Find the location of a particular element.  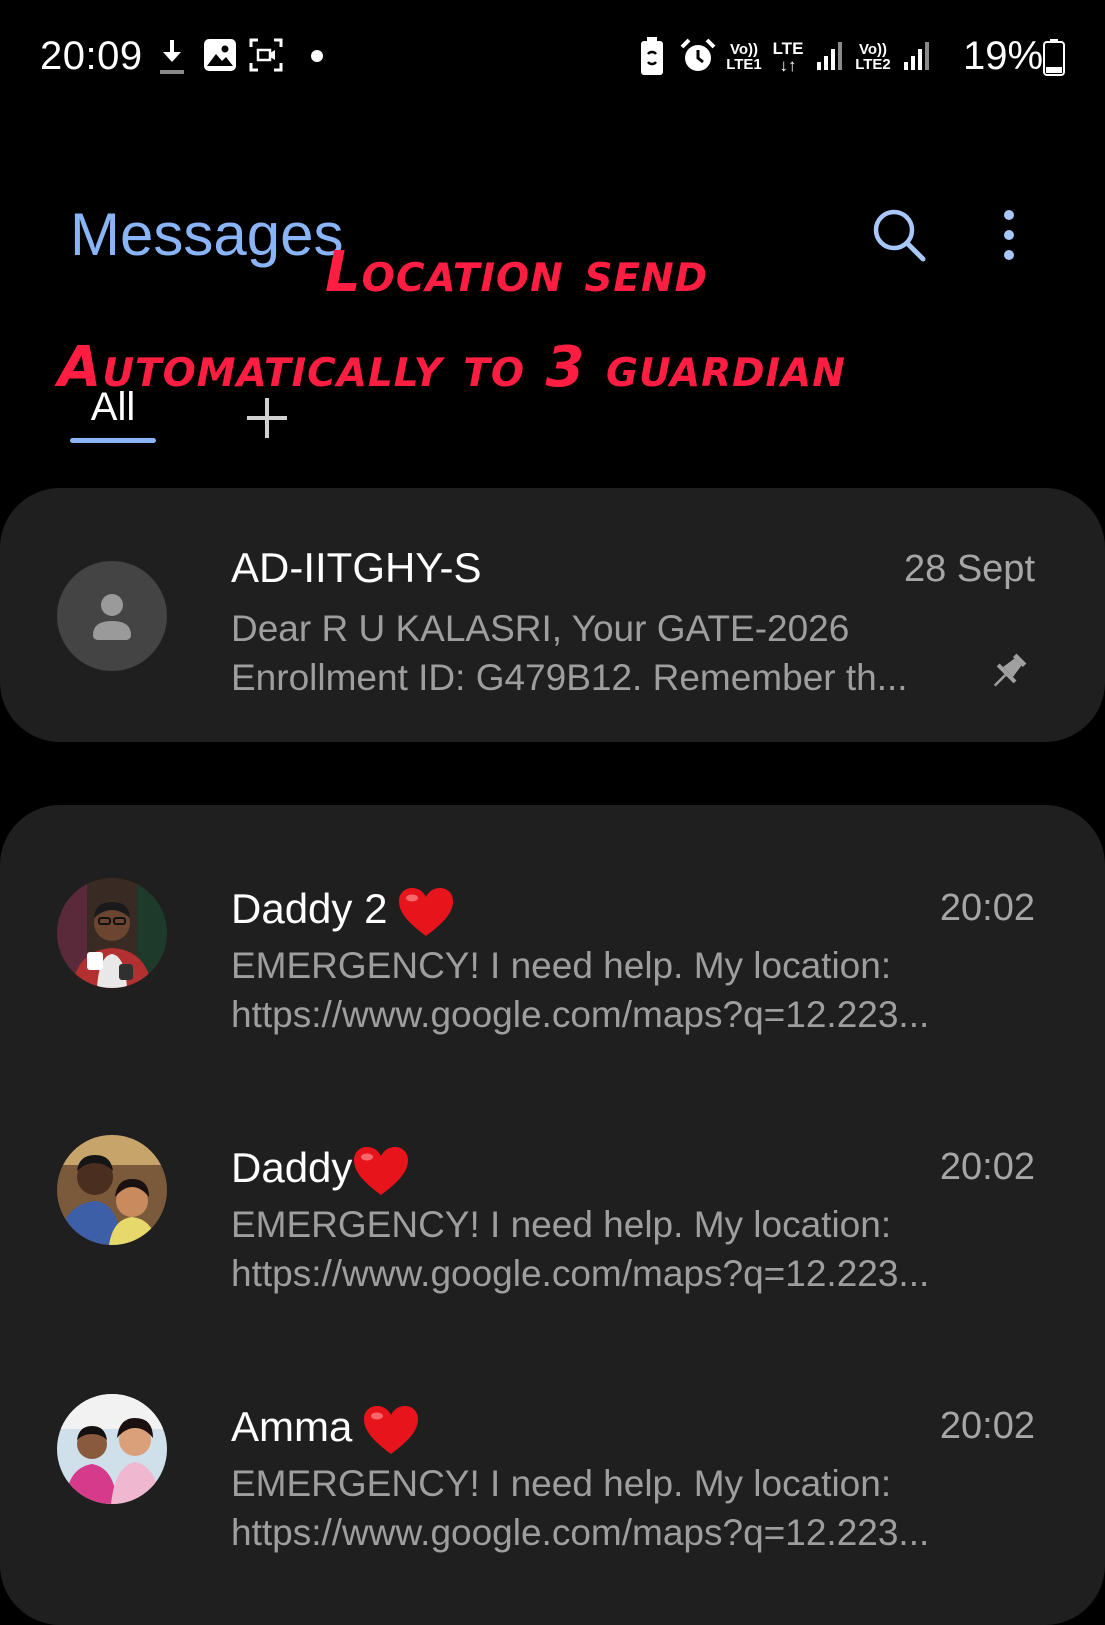

screen-record-icon is located at coordinates (266, 55).